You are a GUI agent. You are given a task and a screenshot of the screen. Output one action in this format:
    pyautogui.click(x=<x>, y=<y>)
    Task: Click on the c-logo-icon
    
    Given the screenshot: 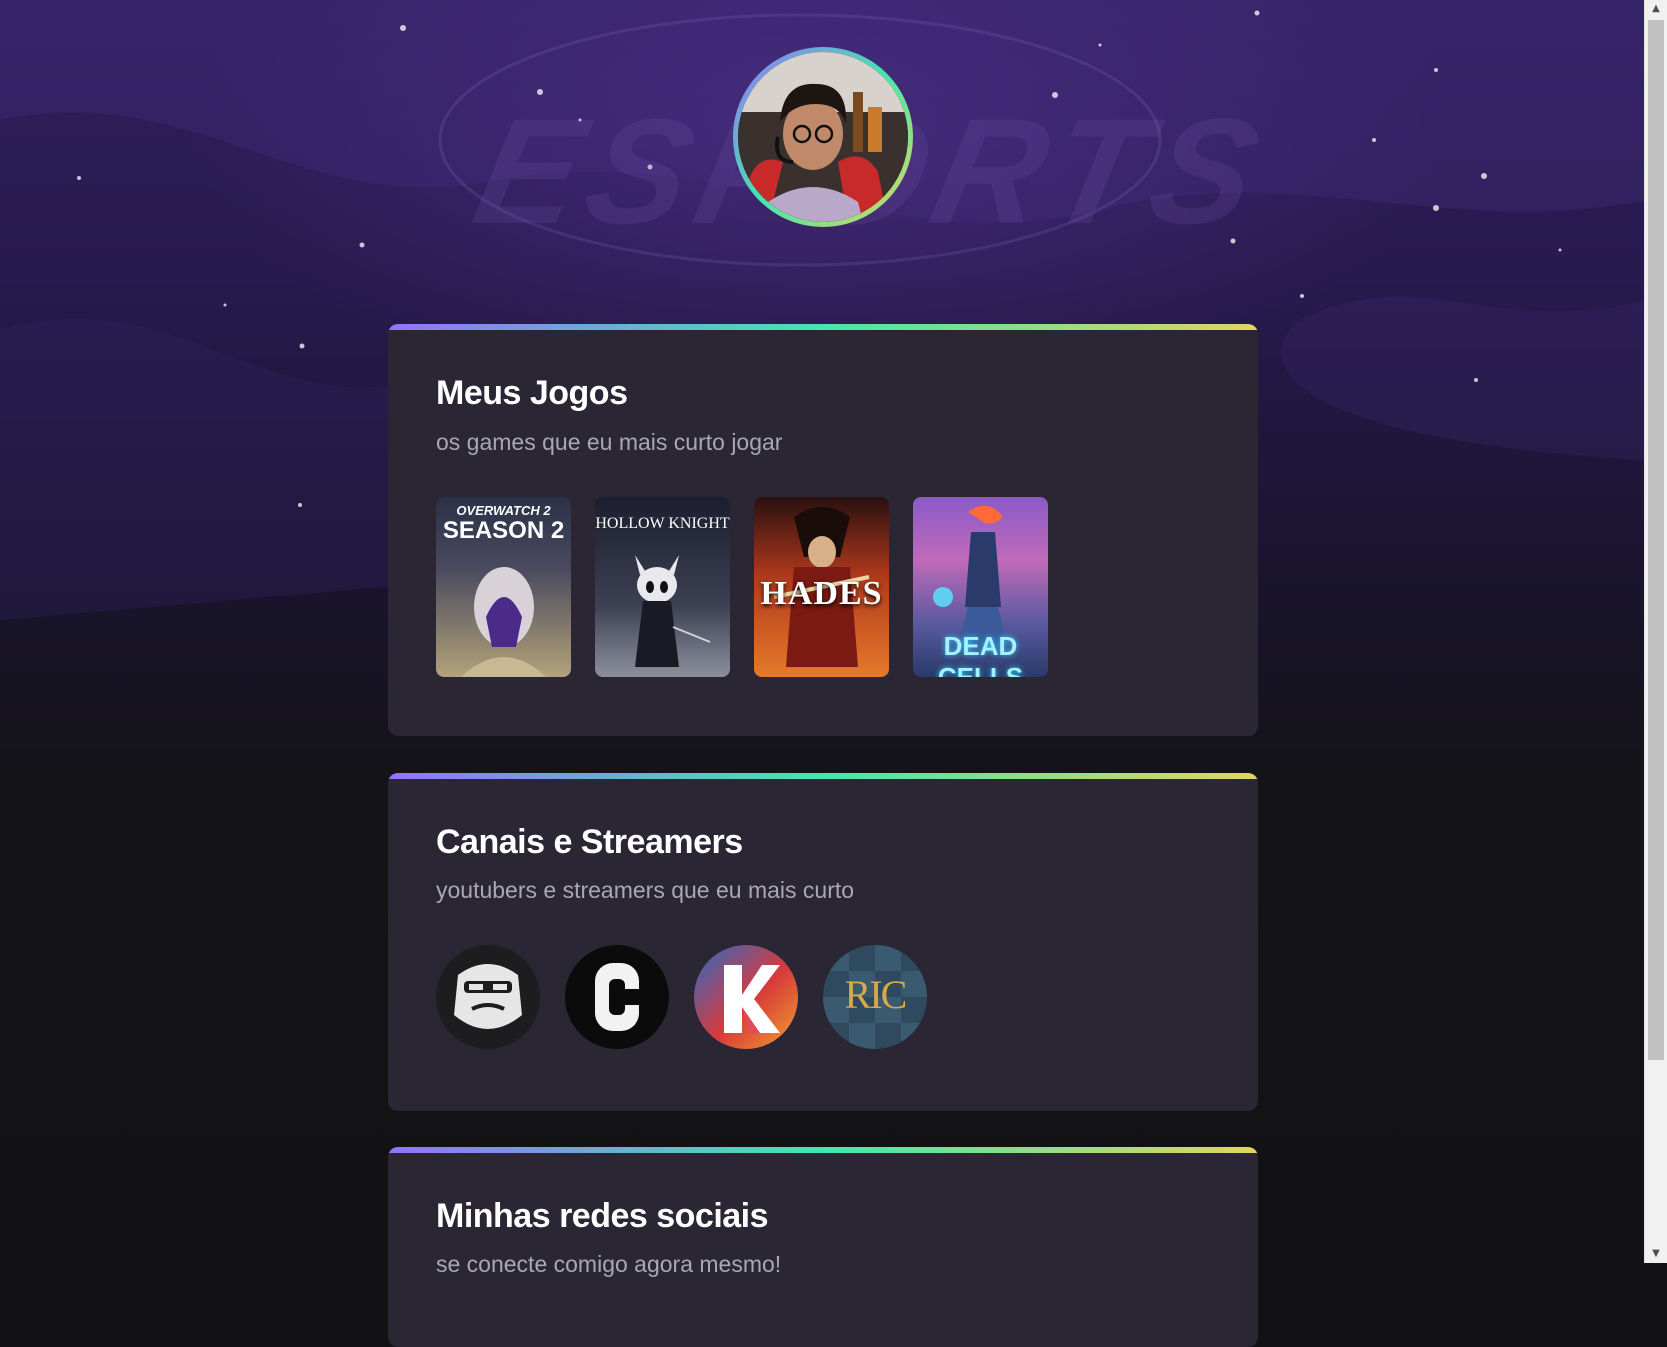 What is the action you would take?
    pyautogui.click(x=618, y=997)
    